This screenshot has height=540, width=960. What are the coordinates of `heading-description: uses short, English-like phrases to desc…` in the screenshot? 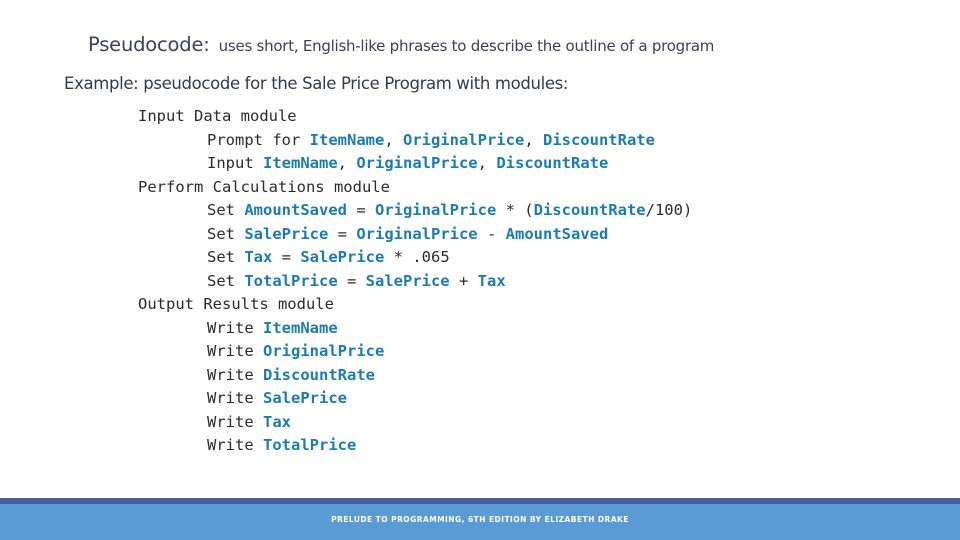 It's located at (466, 46).